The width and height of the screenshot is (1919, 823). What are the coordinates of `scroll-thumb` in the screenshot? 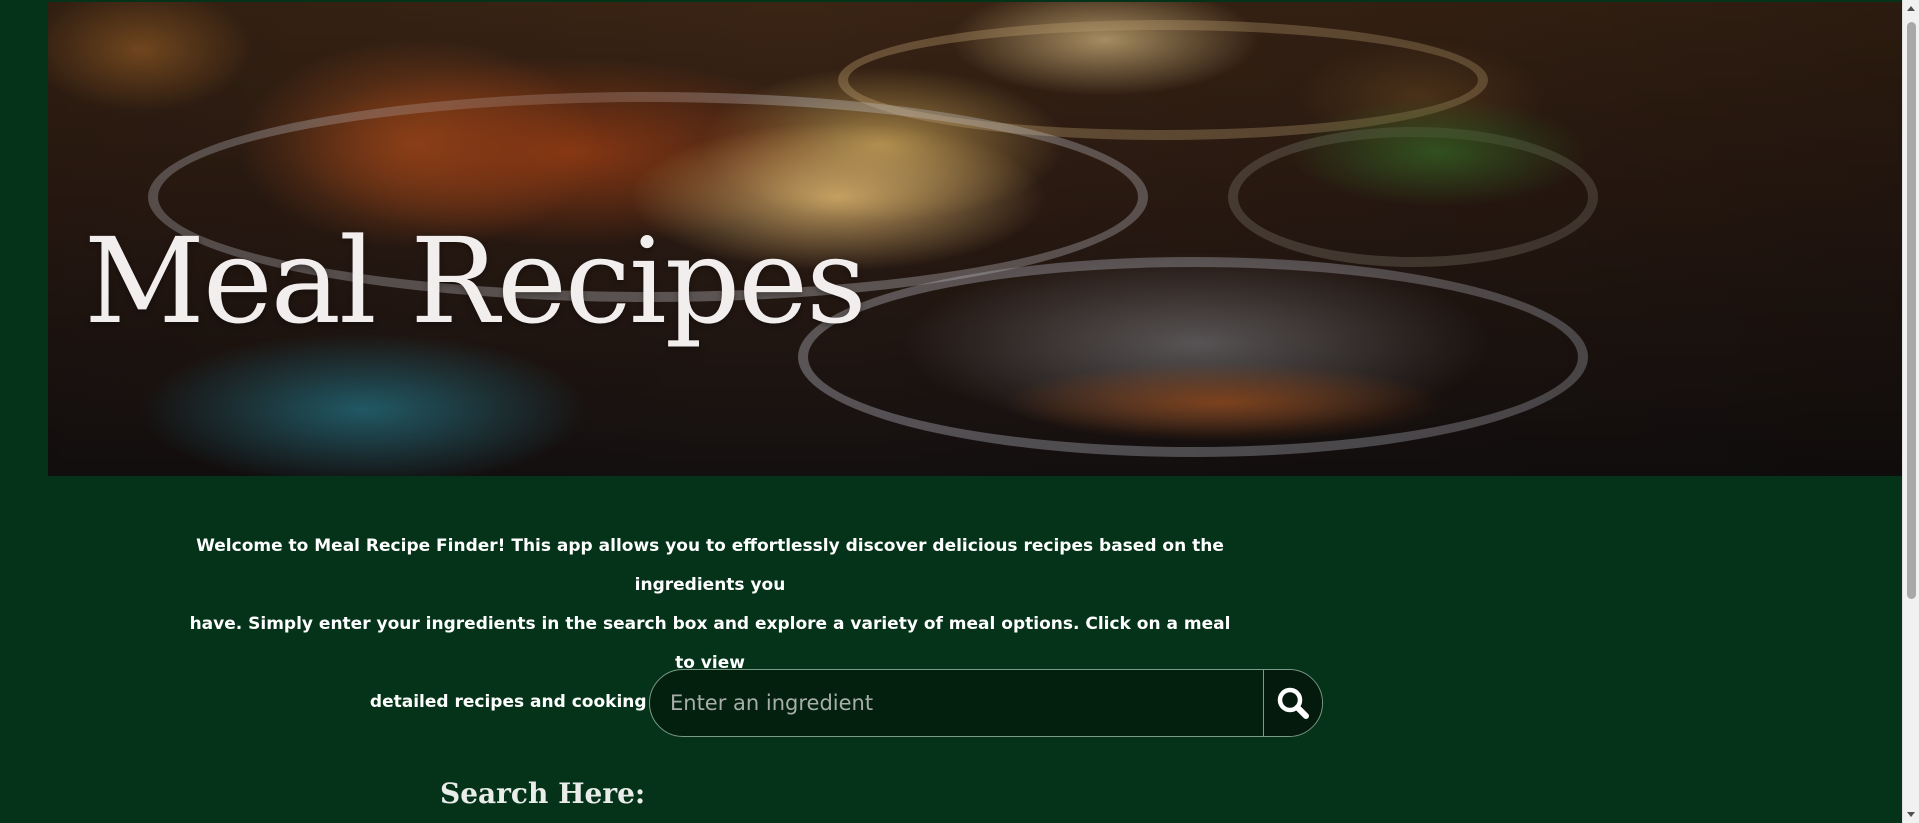 It's located at (1911, 310).